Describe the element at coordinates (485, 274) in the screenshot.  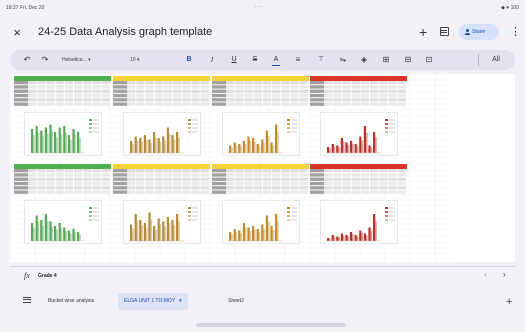
I see `chevron-left-icon: ‹` at that location.